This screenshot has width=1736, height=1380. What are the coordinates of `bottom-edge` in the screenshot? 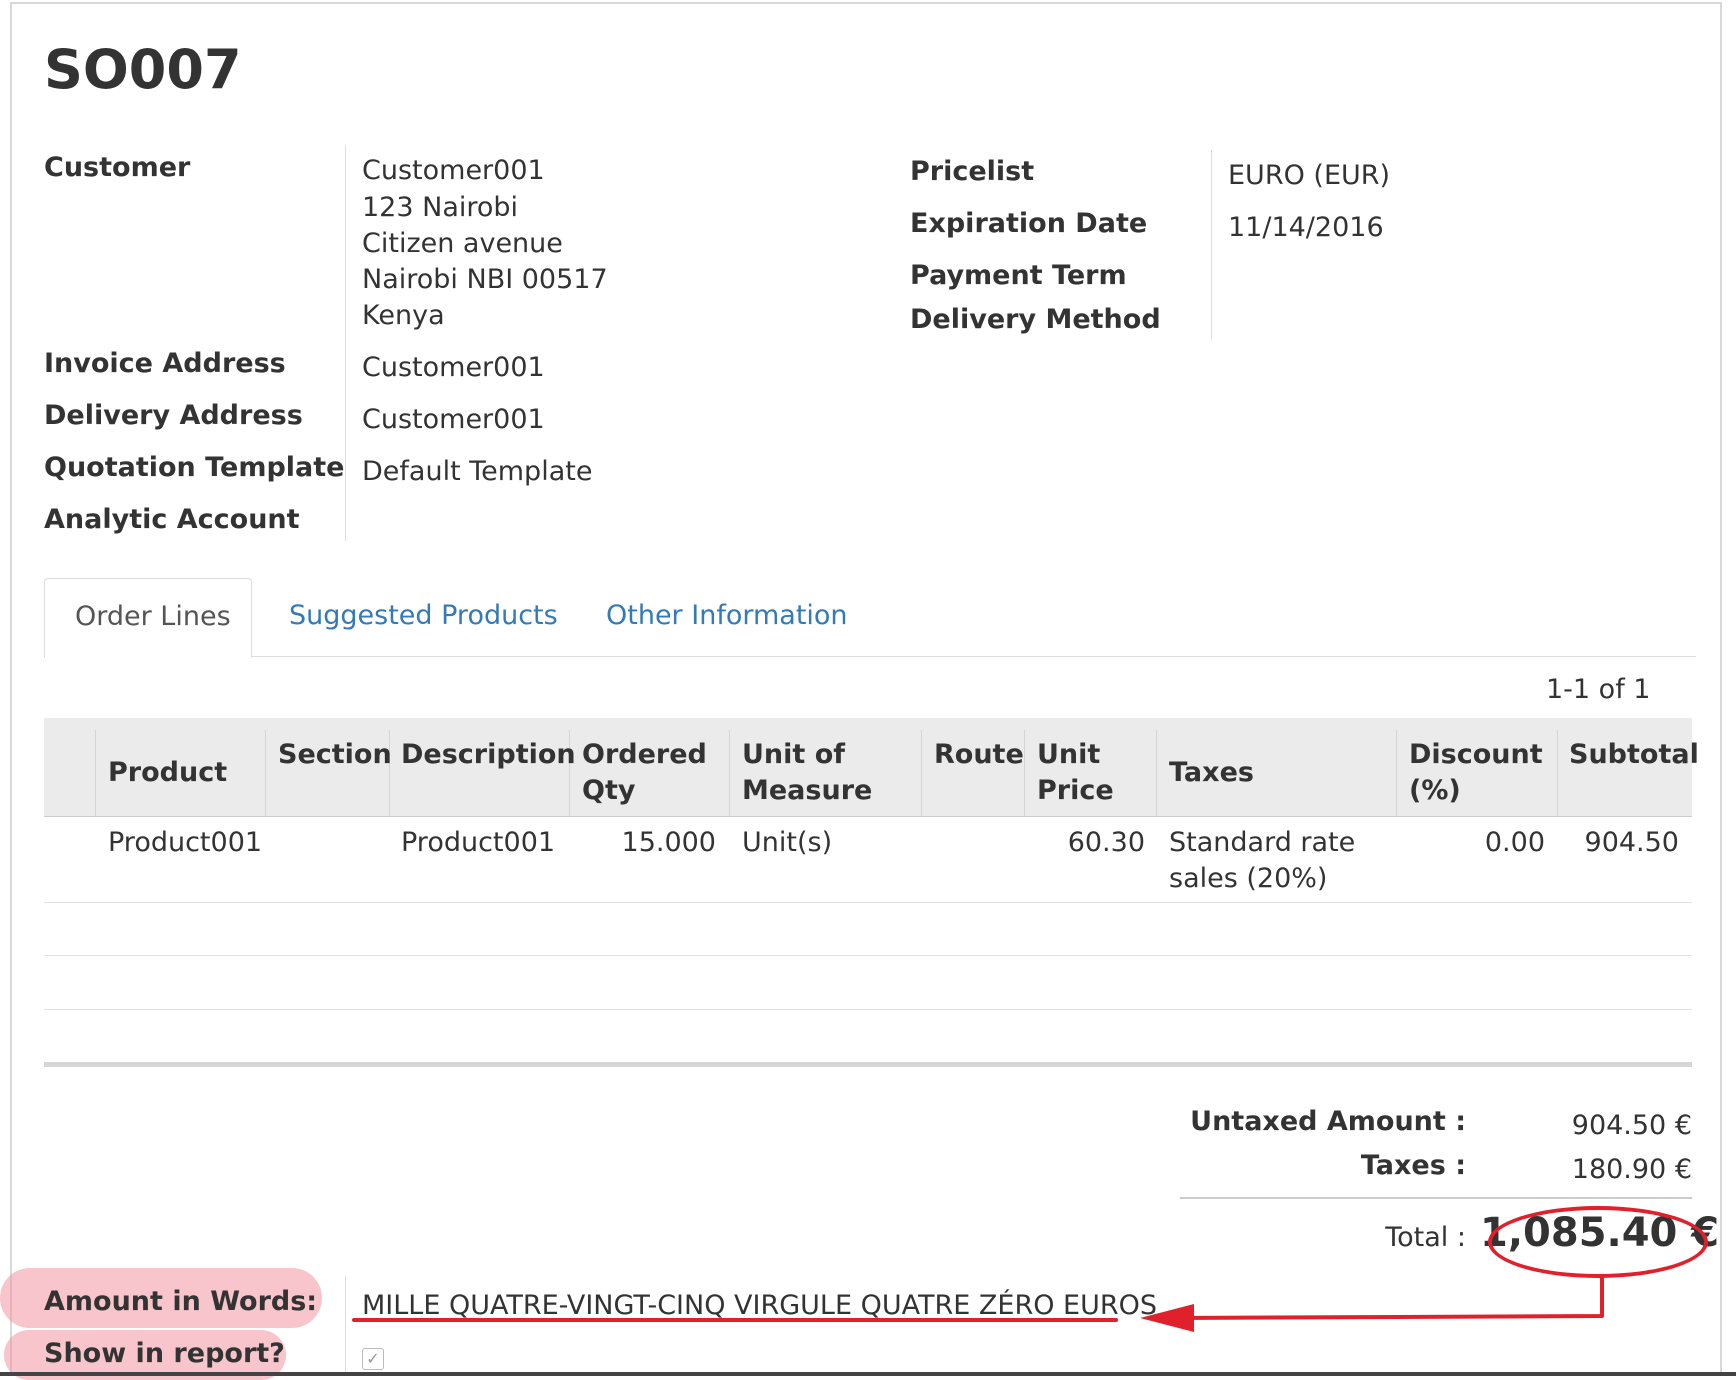 It's located at (868, 1374).